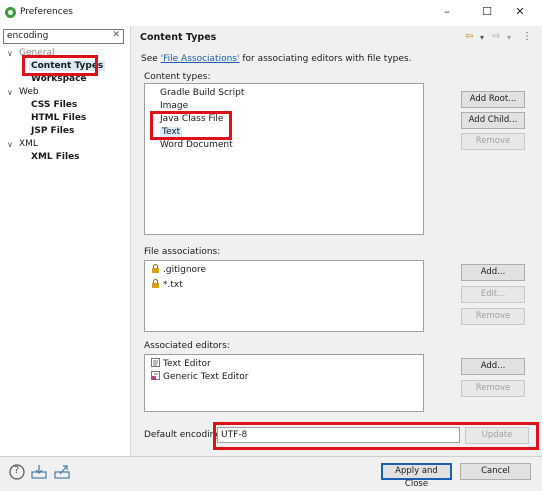  I want to click on tree-item-label: Content Types, so click(67, 66).